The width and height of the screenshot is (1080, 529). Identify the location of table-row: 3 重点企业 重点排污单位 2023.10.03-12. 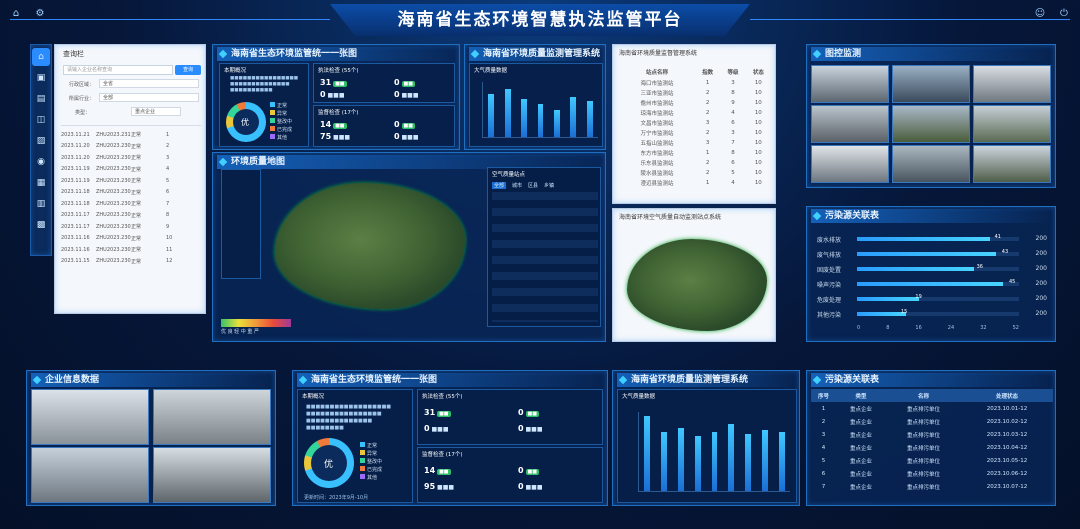
(932, 434).